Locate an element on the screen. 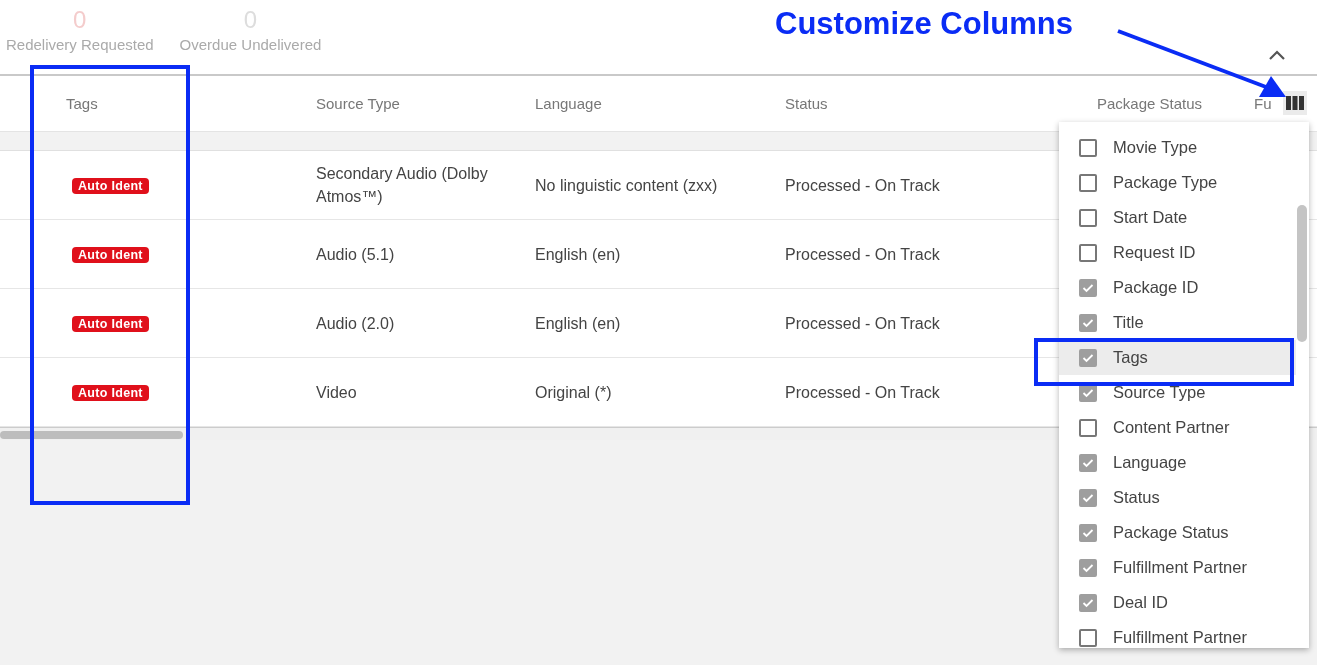 This screenshot has height=665, width=1317. vertical-scrollbar is located at coordinates (1302, 273).